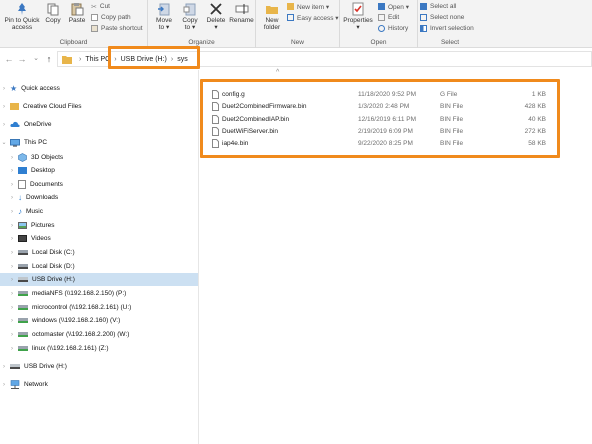 This screenshot has width=592, height=444. I want to click on nav-item-desktop: › Desktop, so click(99, 170).